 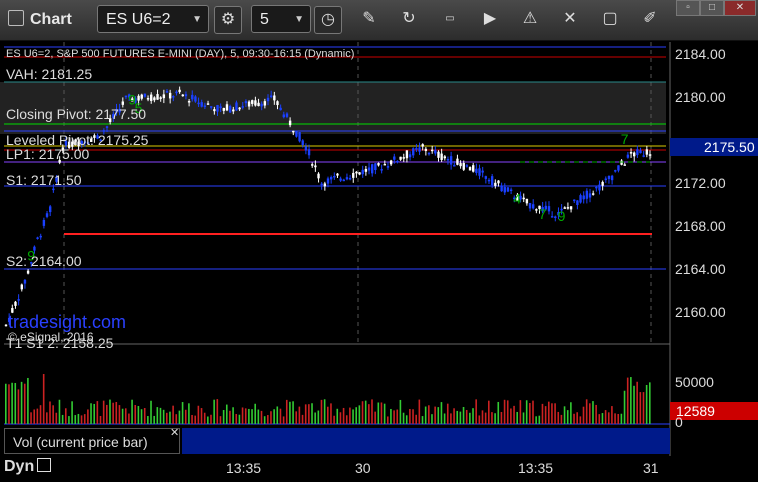 What do you see at coordinates (700, 97) in the screenshot?
I see `y-tick: 2180.00` at bounding box center [700, 97].